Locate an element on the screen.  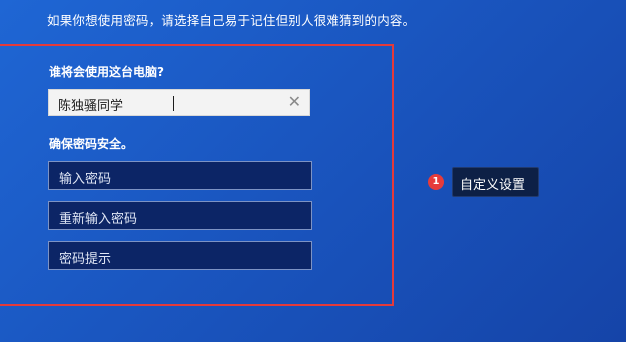
password-security-label: 确保密码安全。 is located at coordinates (91, 144).